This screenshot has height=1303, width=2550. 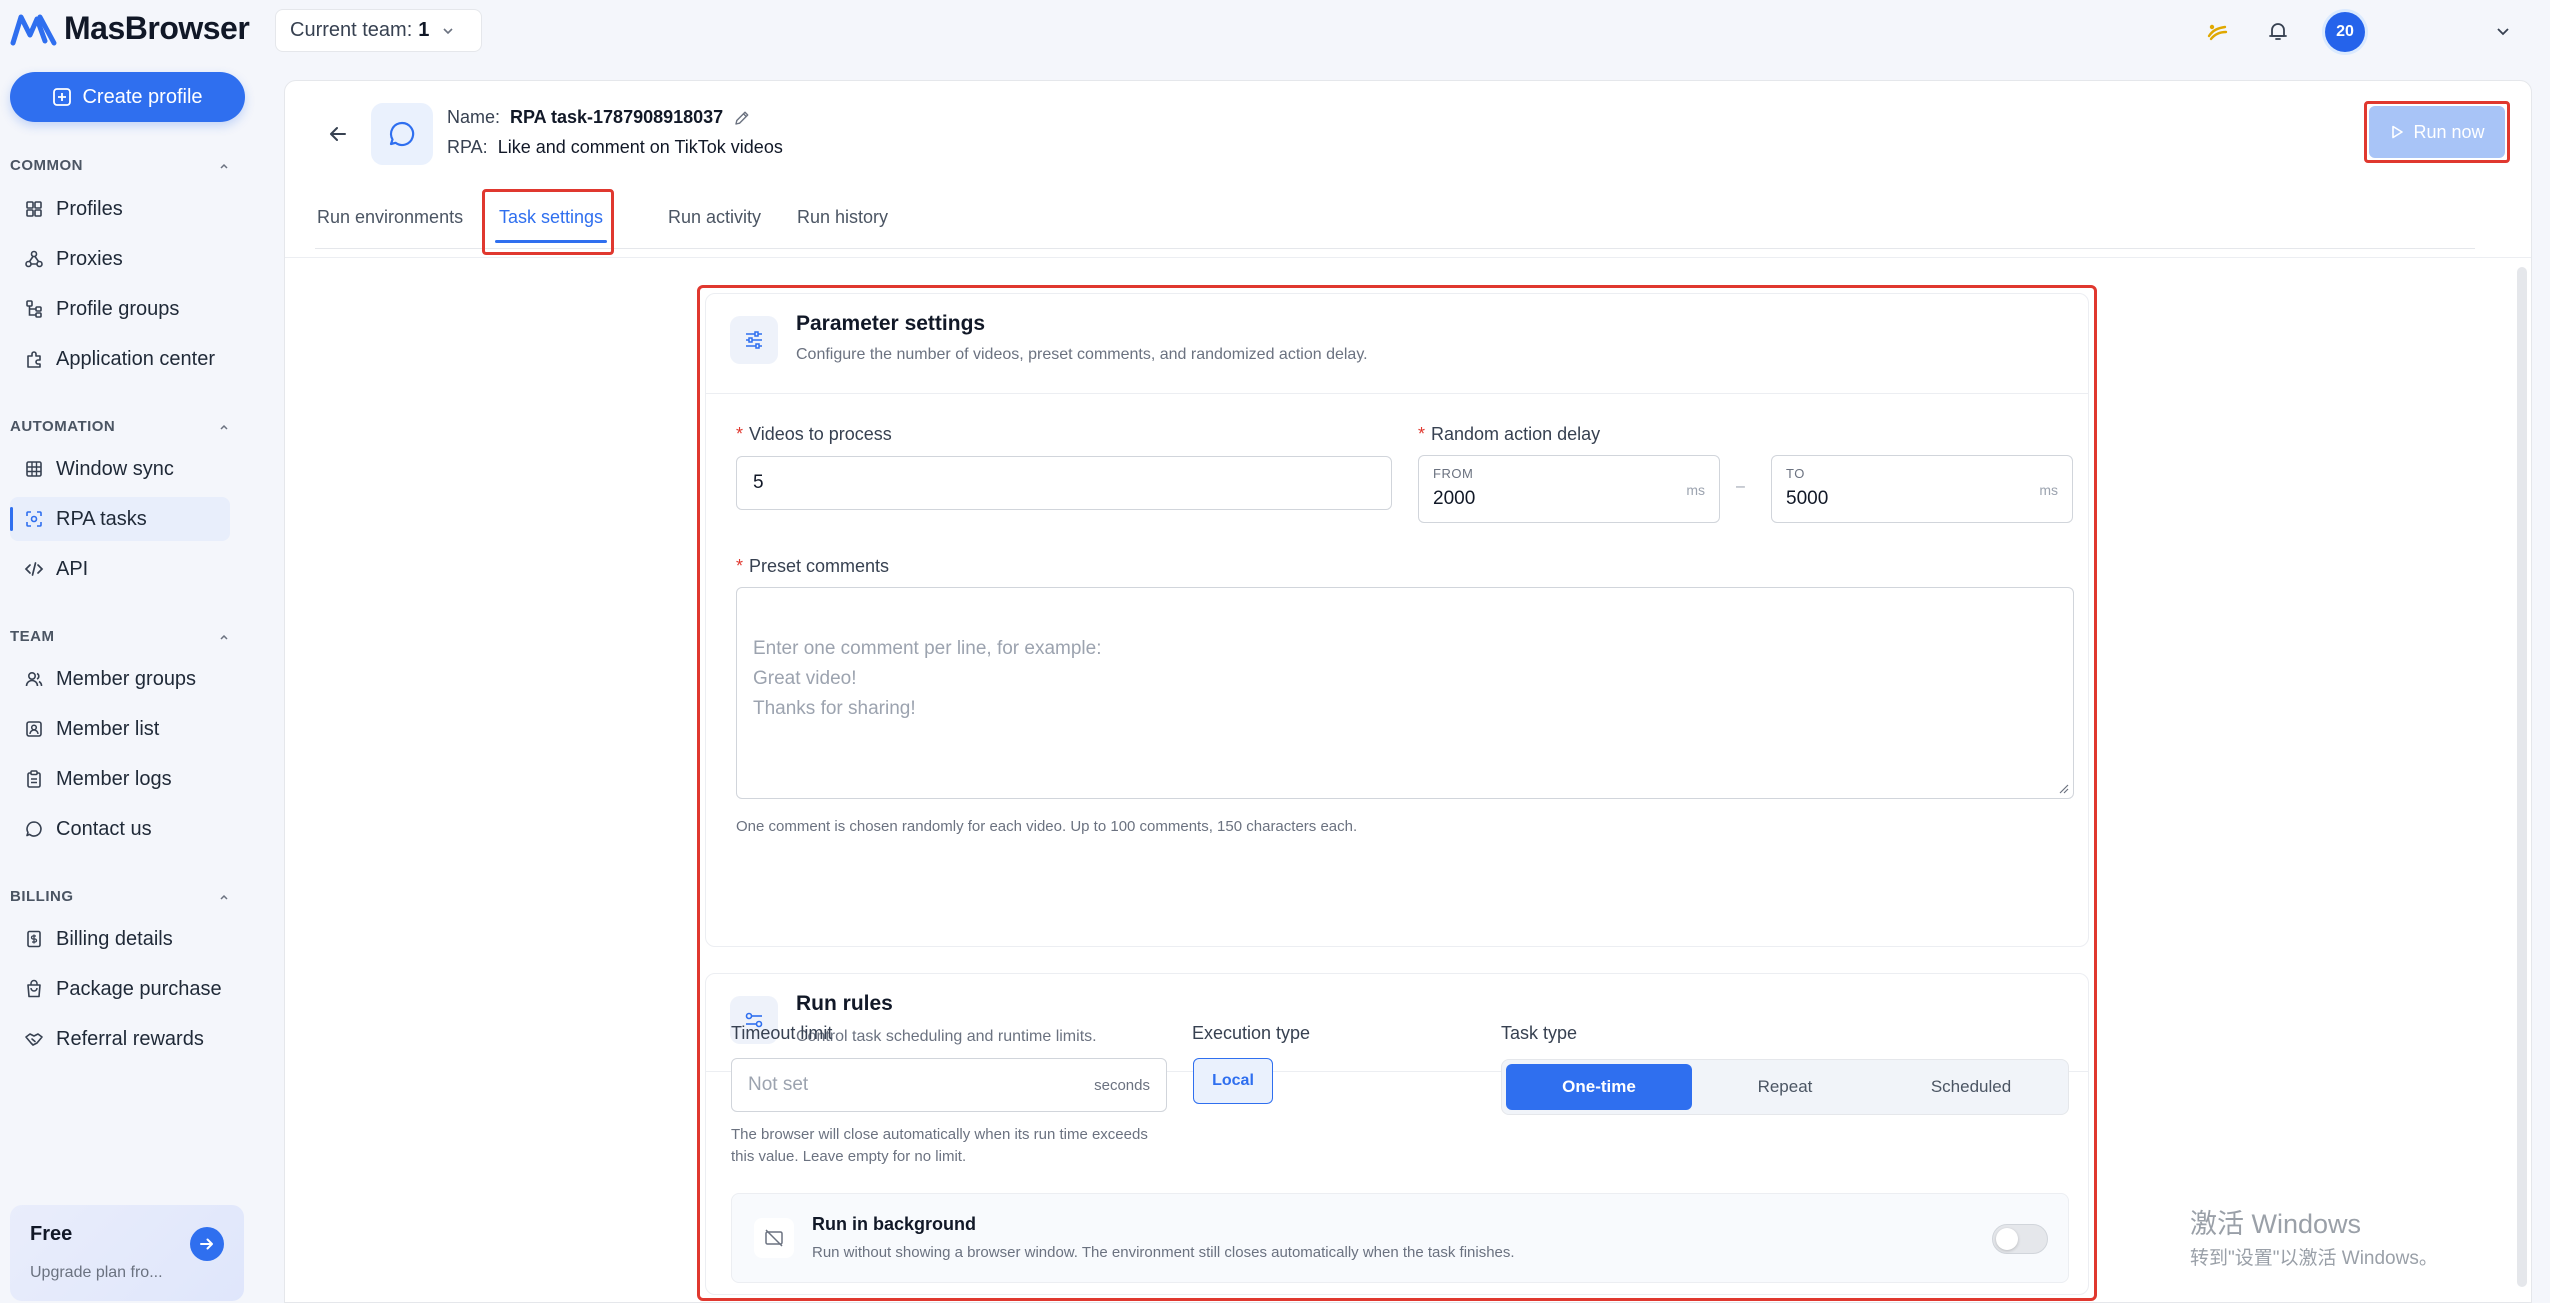 What do you see at coordinates (34, 359) in the screenshot?
I see `puzzle-icon` at bounding box center [34, 359].